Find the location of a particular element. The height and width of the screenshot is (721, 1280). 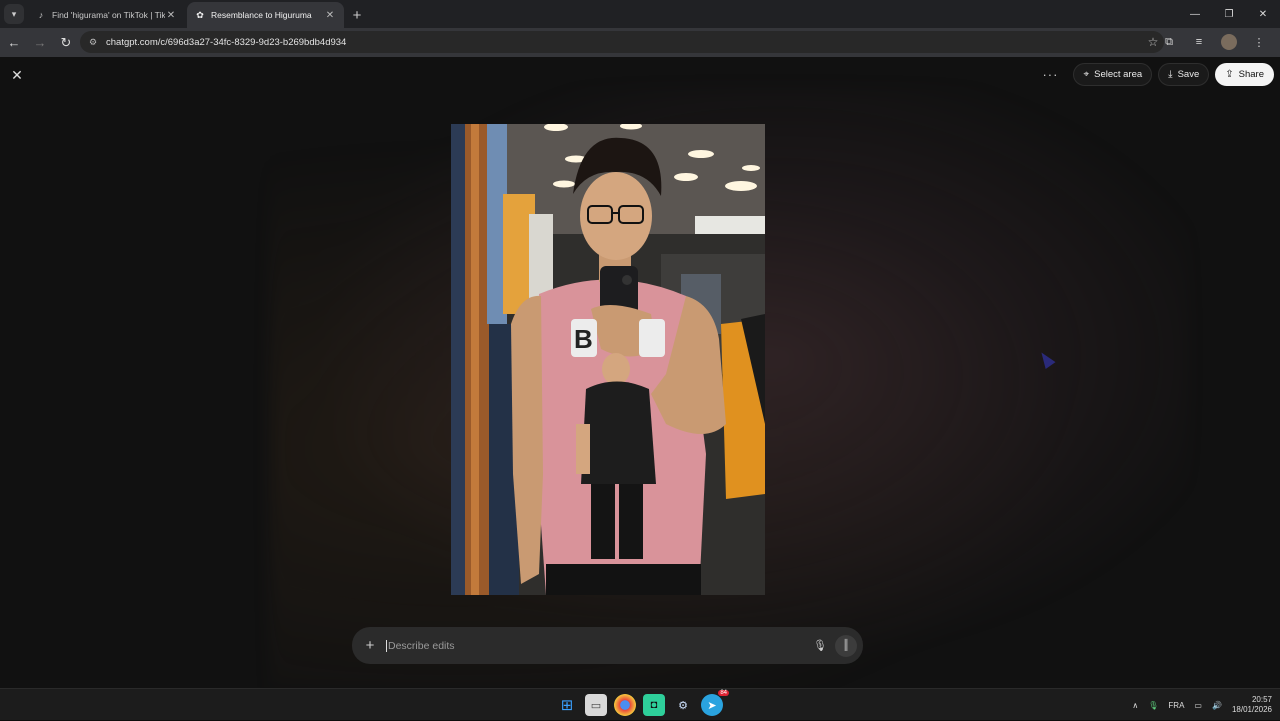

chrome-icon is located at coordinates (625, 705).